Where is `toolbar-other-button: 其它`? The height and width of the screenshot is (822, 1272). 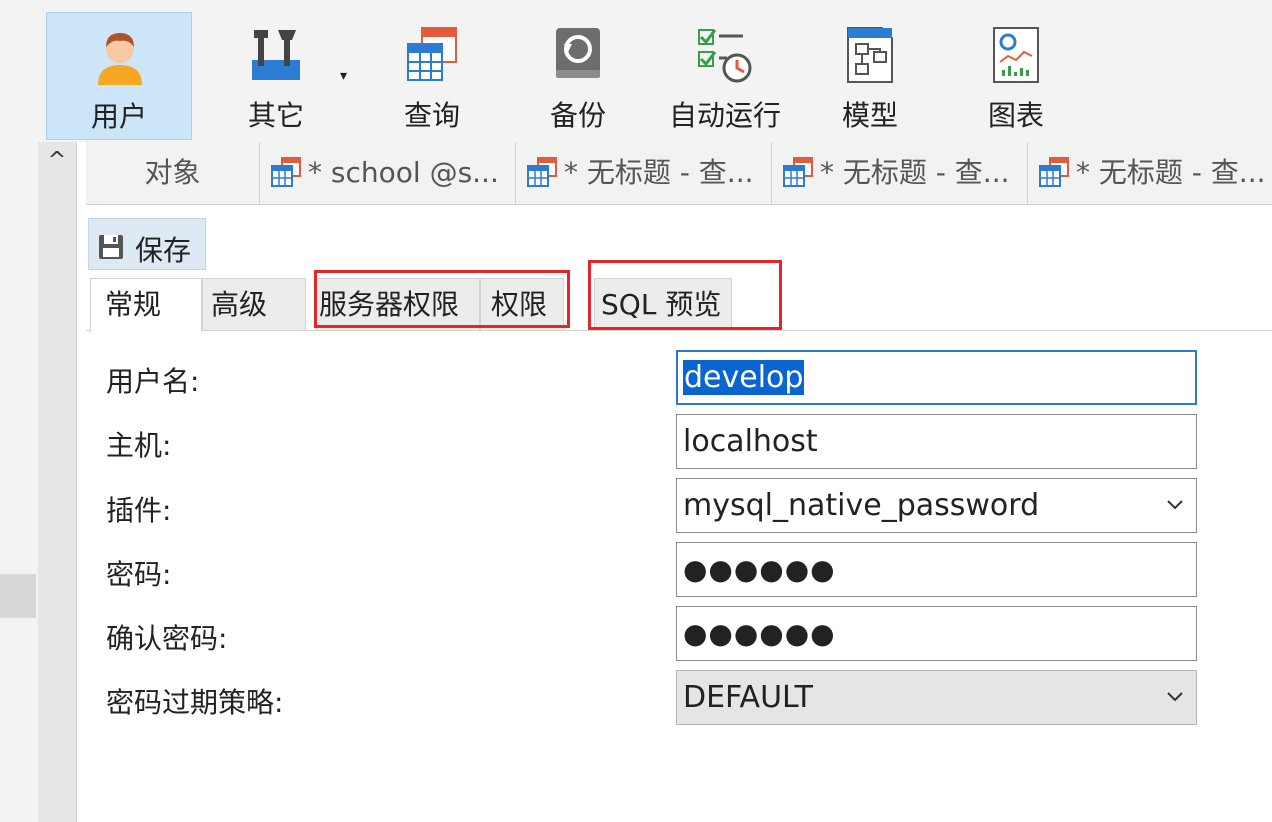
toolbar-other-button: 其它 is located at coordinates (276, 76).